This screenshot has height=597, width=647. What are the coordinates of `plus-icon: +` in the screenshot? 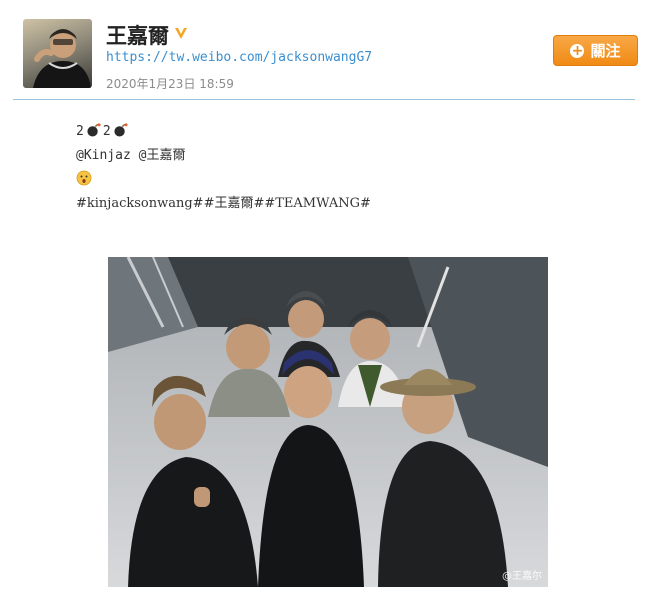 It's located at (577, 50).